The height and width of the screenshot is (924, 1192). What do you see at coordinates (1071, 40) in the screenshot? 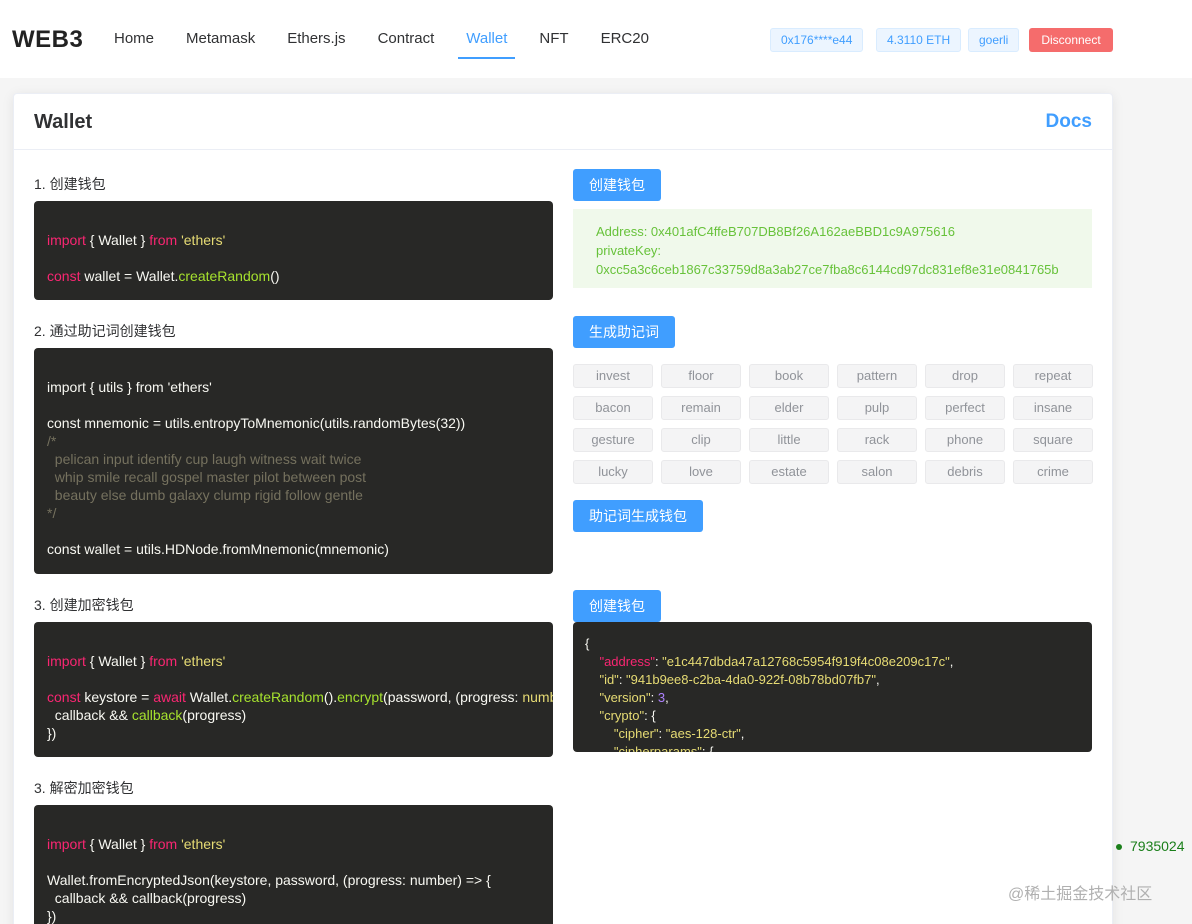
I see `disconnect-button: Disconnect` at bounding box center [1071, 40].